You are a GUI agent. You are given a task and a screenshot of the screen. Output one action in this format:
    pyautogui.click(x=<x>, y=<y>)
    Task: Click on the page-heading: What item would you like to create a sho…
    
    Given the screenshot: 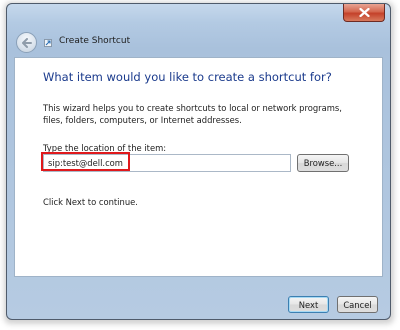 What is the action you would take?
    pyautogui.click(x=187, y=77)
    